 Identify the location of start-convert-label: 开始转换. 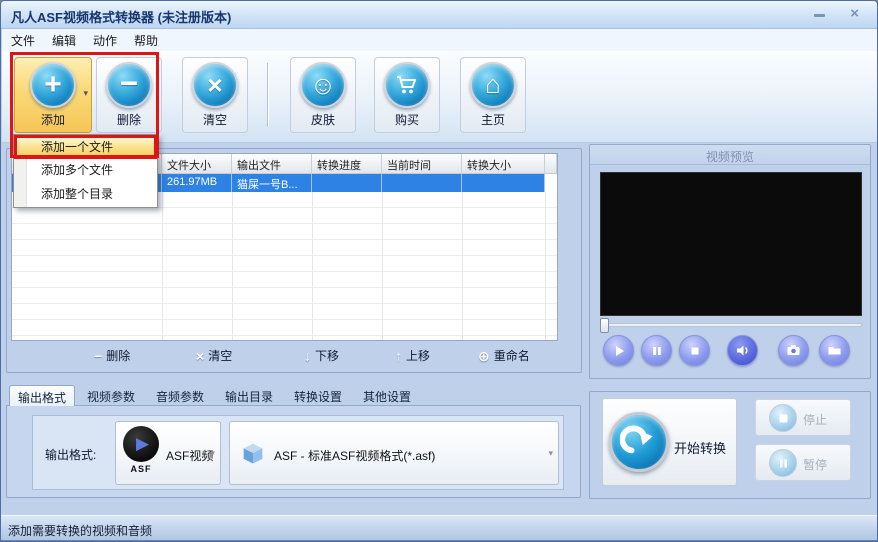
(700, 448).